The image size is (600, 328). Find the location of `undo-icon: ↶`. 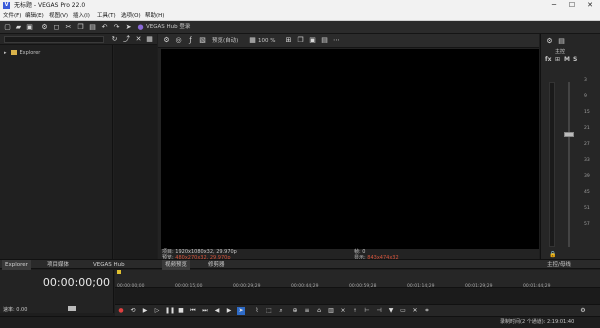

undo-icon: ↶ is located at coordinates (104, 27).